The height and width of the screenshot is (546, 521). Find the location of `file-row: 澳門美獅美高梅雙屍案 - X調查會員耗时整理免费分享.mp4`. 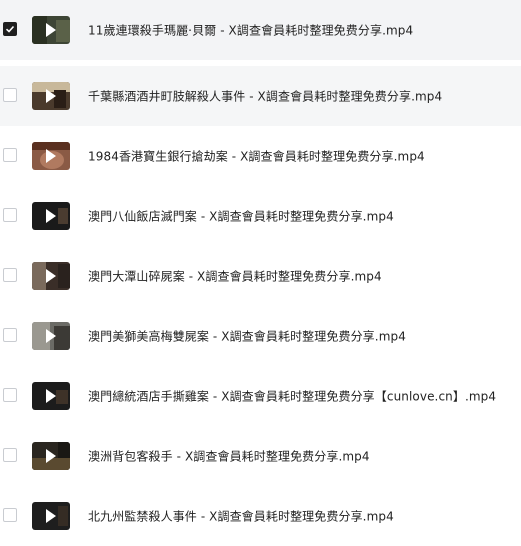

file-row: 澳門美獅美高梅雙屍案 - X調查會員耗时整理免费分享.mp4 is located at coordinates (260, 336).